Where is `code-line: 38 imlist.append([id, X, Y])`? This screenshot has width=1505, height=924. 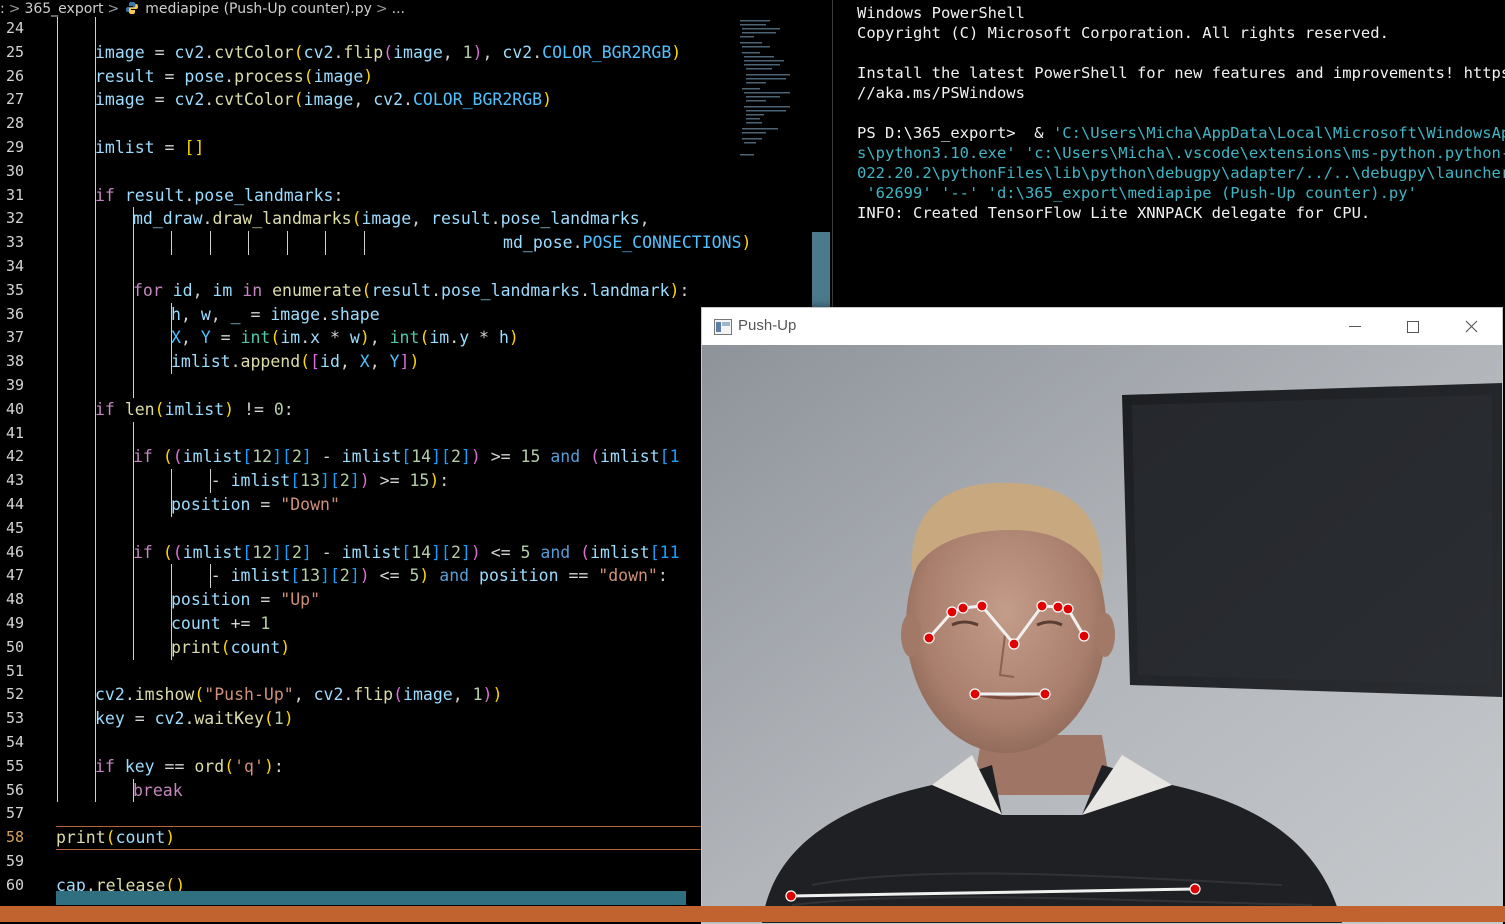 code-line: 38 imlist.append([id, X, Y]) is located at coordinates (410, 362).